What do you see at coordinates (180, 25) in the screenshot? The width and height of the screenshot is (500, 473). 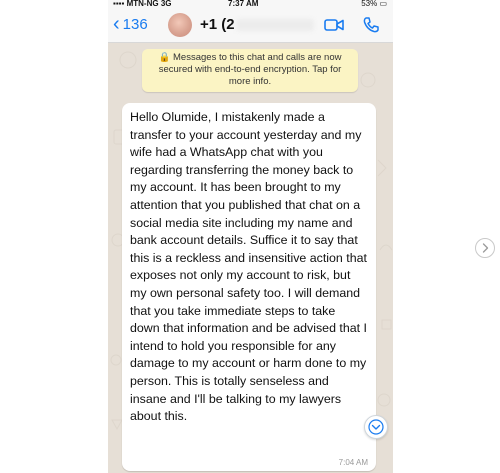 I see `avatar` at bounding box center [180, 25].